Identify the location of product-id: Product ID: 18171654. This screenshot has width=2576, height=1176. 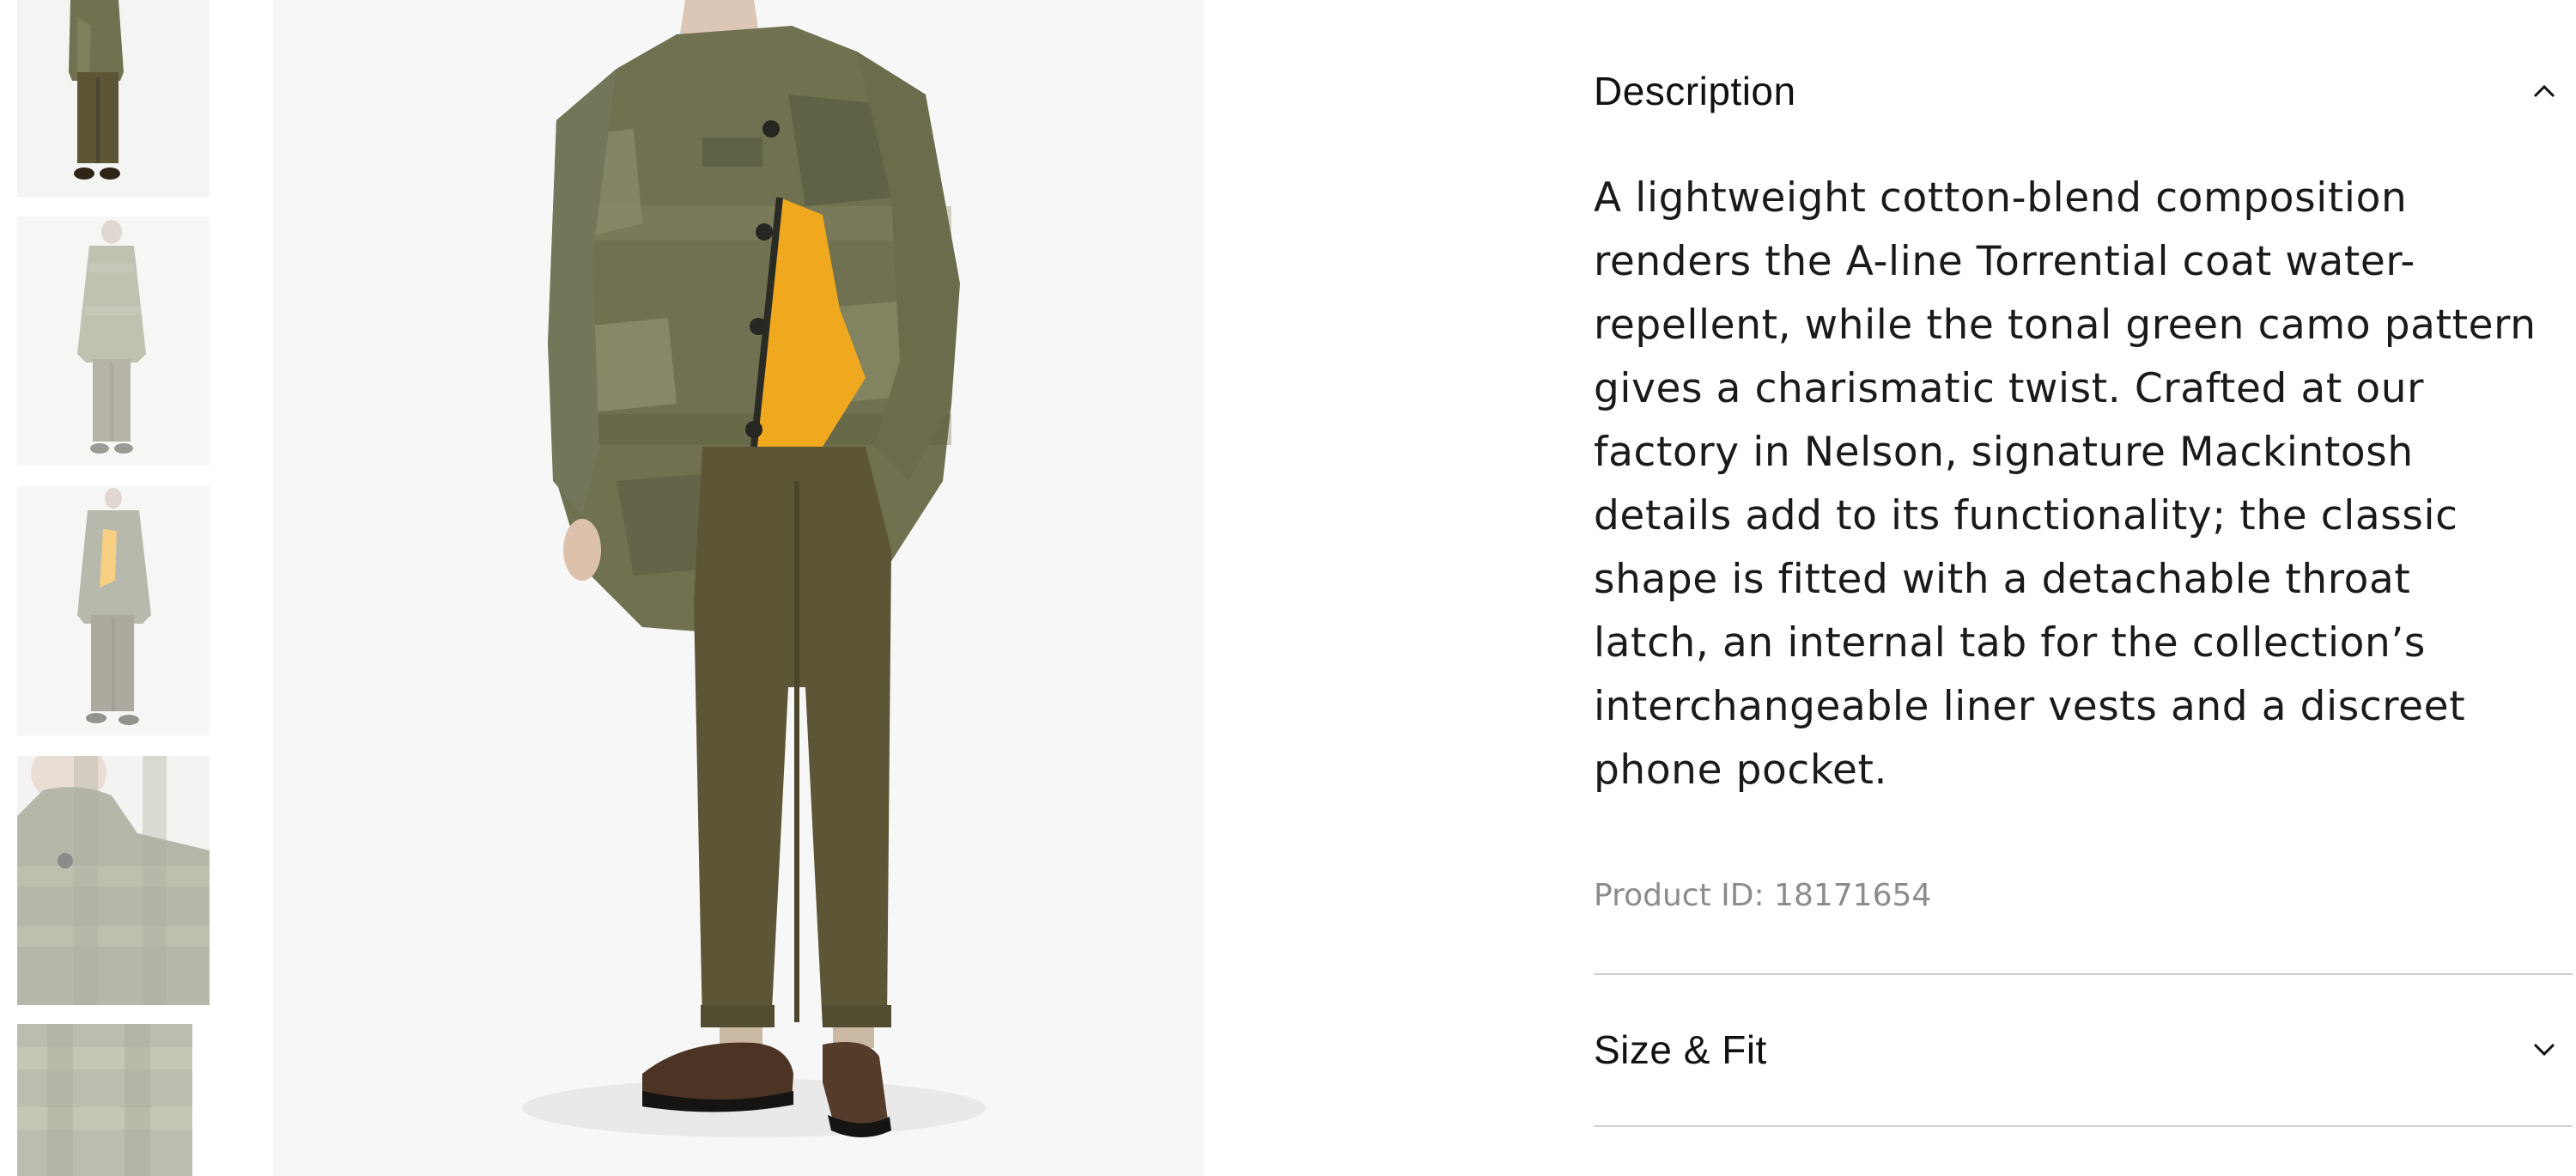
(1763, 896).